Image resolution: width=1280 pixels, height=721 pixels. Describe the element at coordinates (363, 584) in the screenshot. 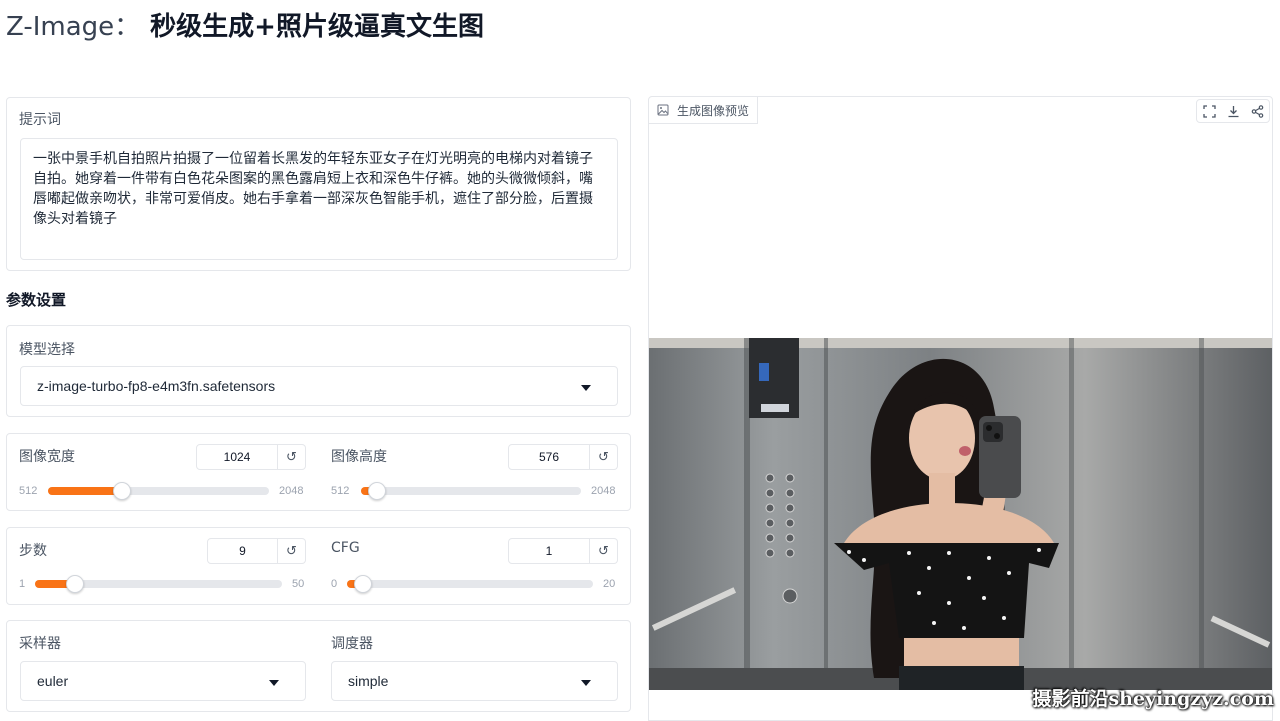

I see `cfg-slider-thumb` at that location.